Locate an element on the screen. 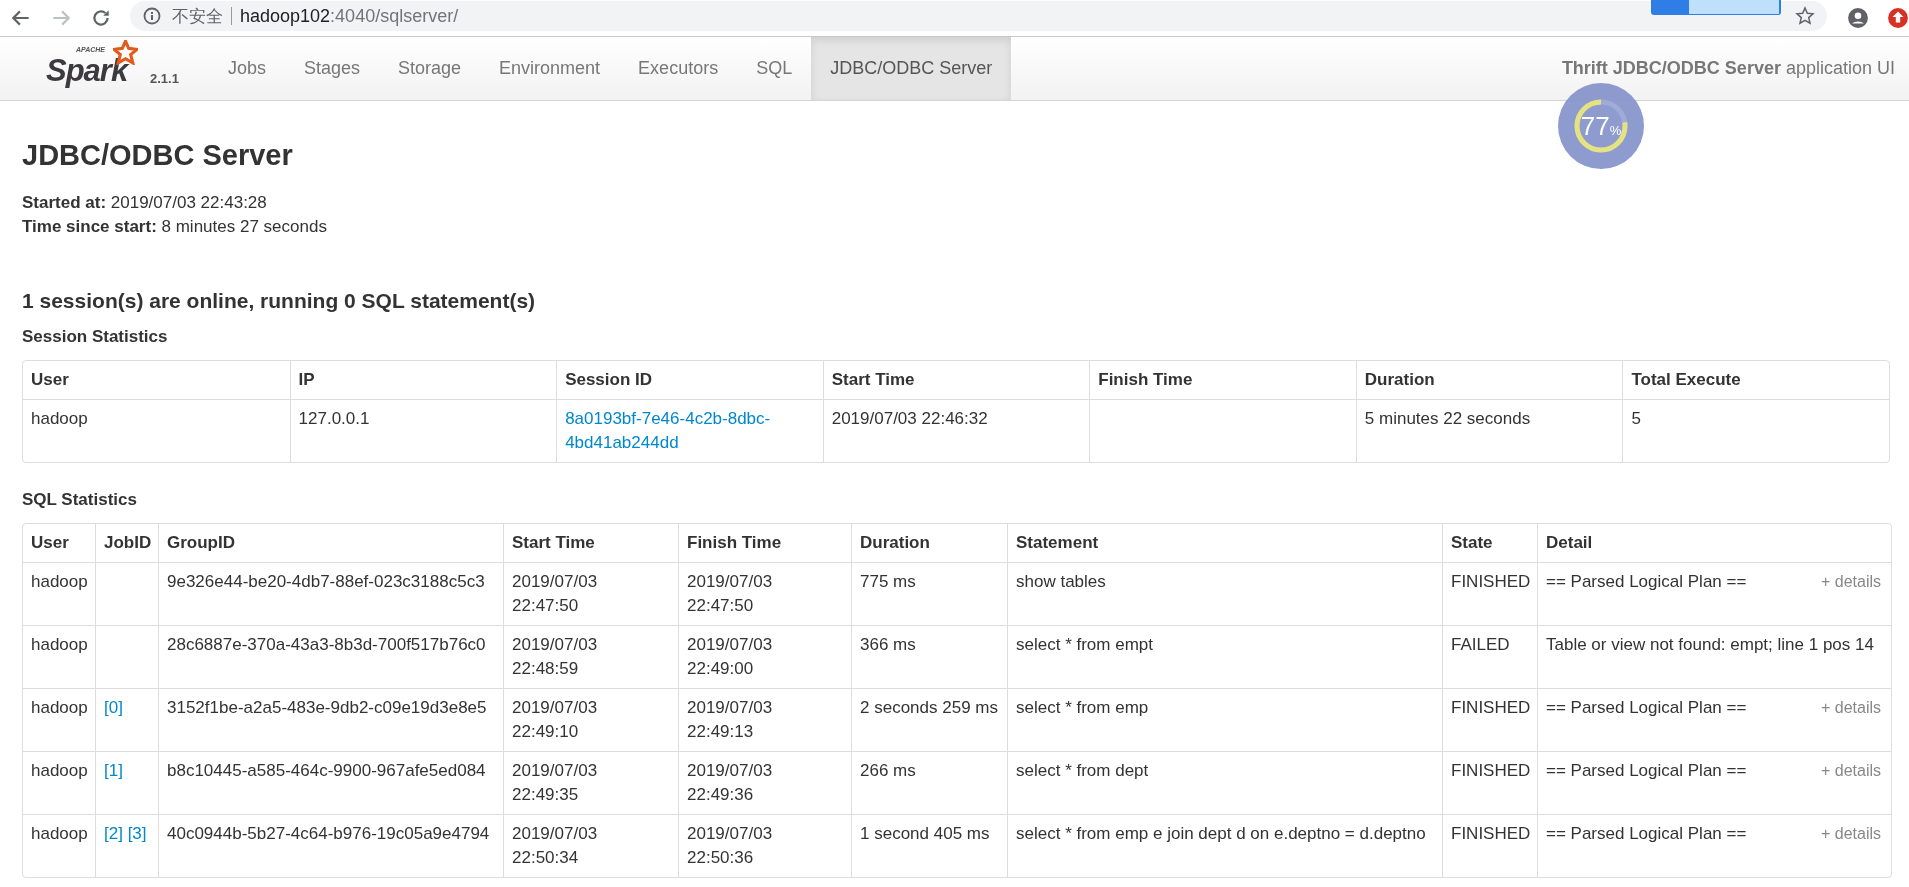 This screenshot has height=887, width=1909. upload-icon is located at coordinates (1898, 18).